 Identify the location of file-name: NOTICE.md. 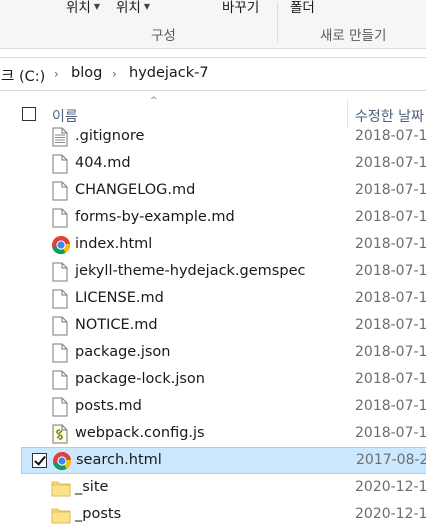
(116, 325).